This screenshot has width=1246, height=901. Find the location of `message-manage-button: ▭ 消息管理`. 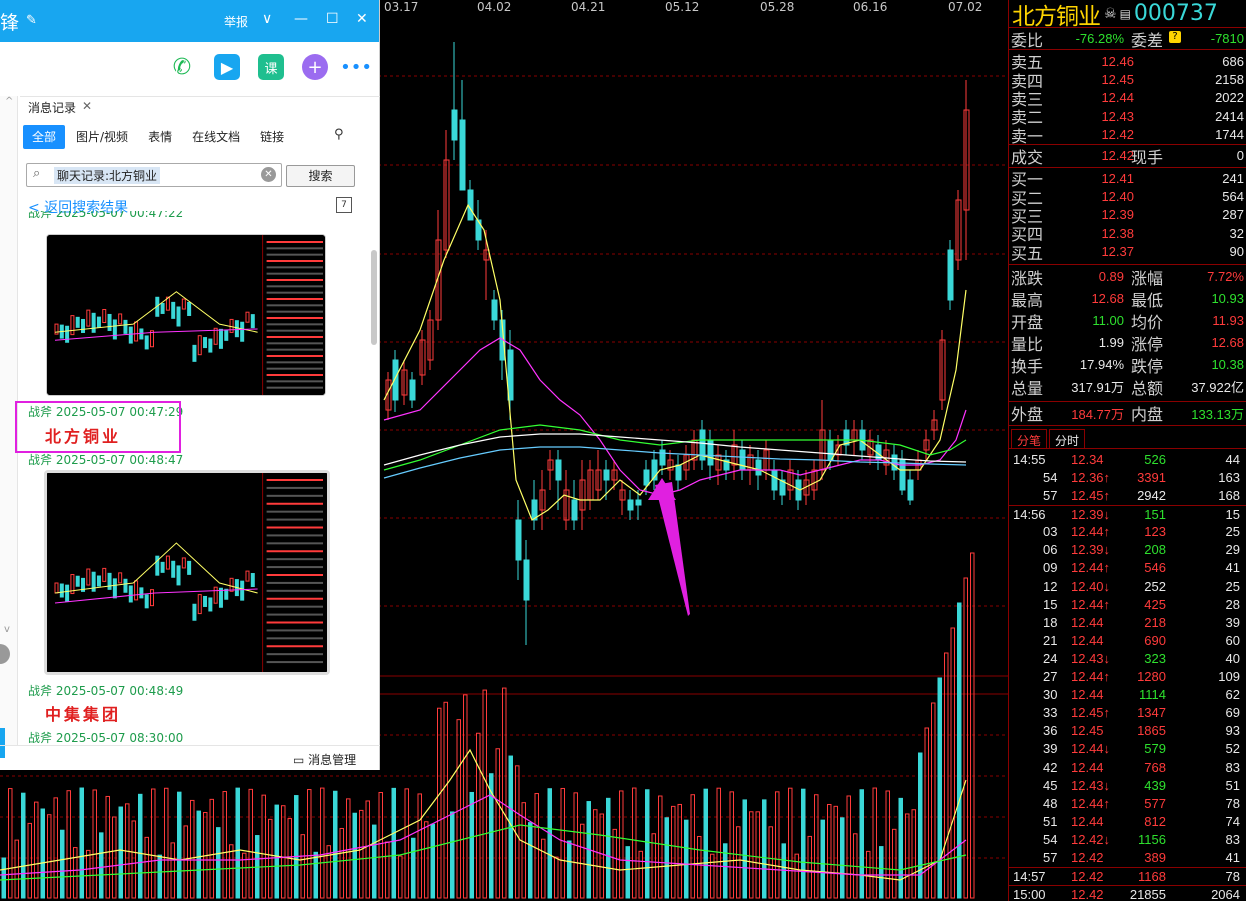

message-manage-button: ▭ 消息管理 is located at coordinates (324, 759).